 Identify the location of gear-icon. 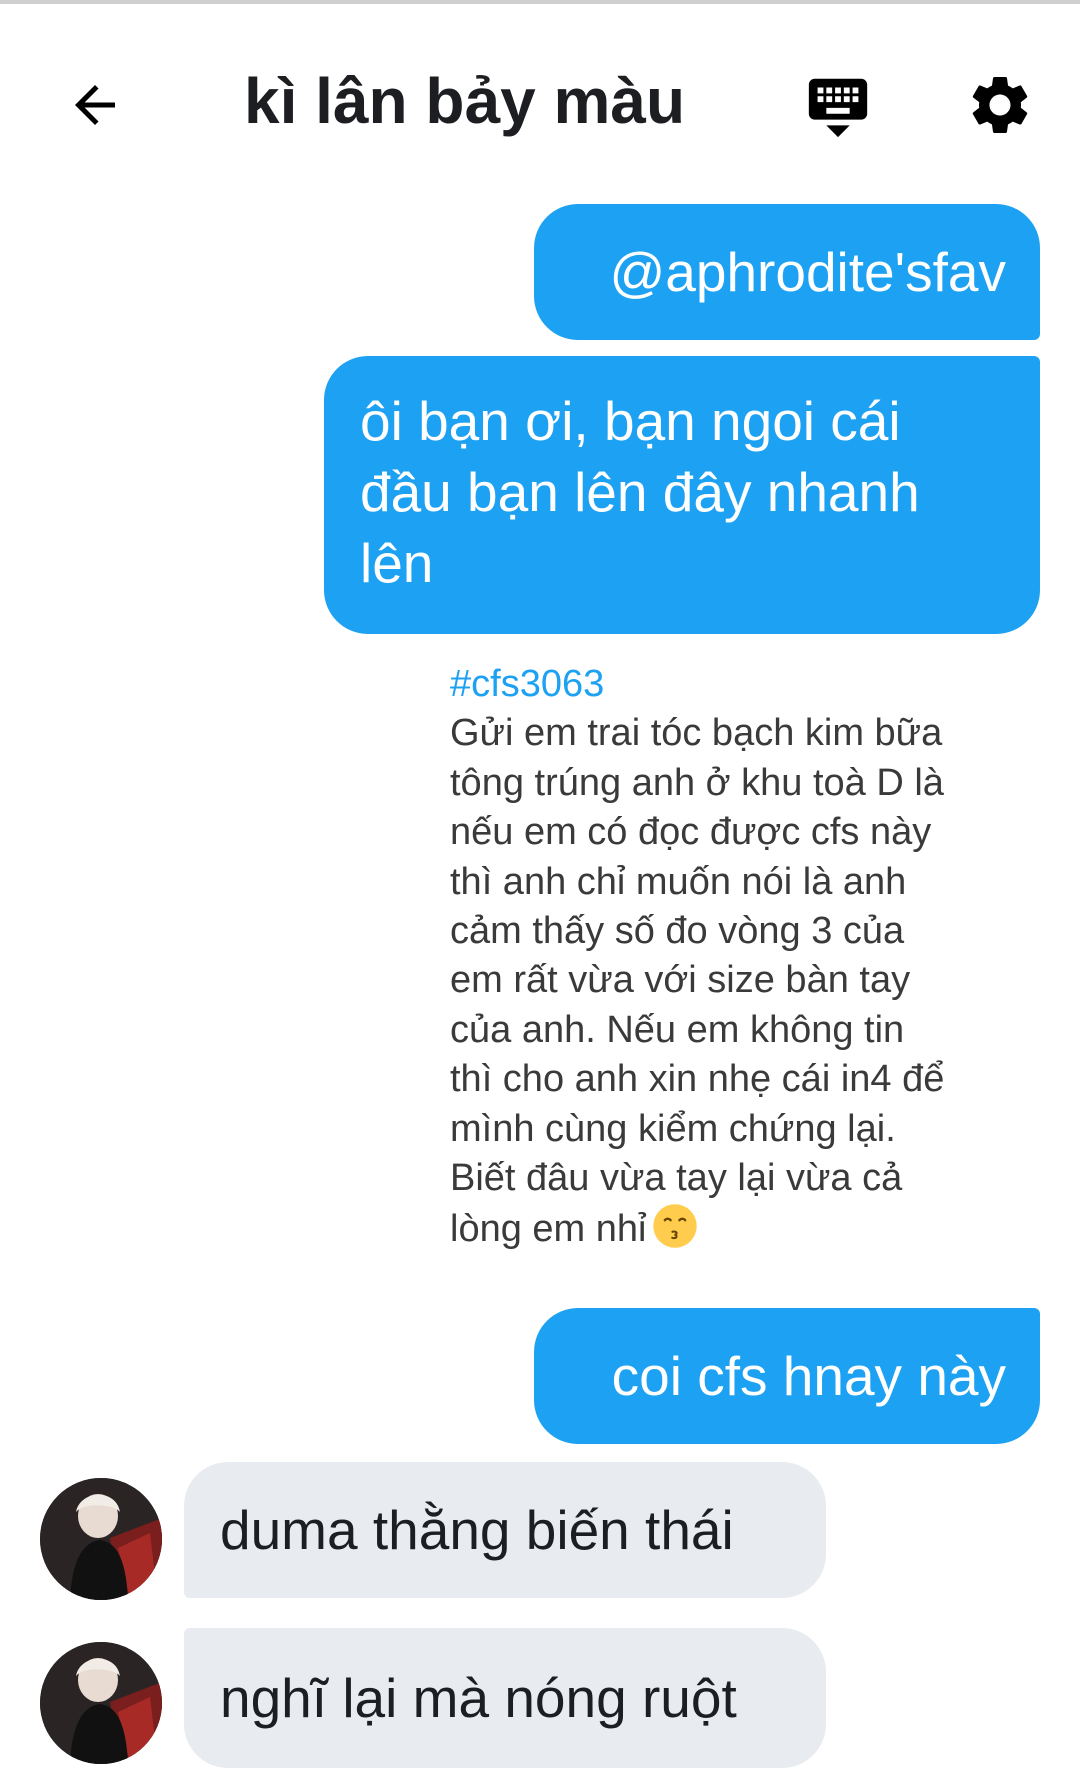
(1000, 104).